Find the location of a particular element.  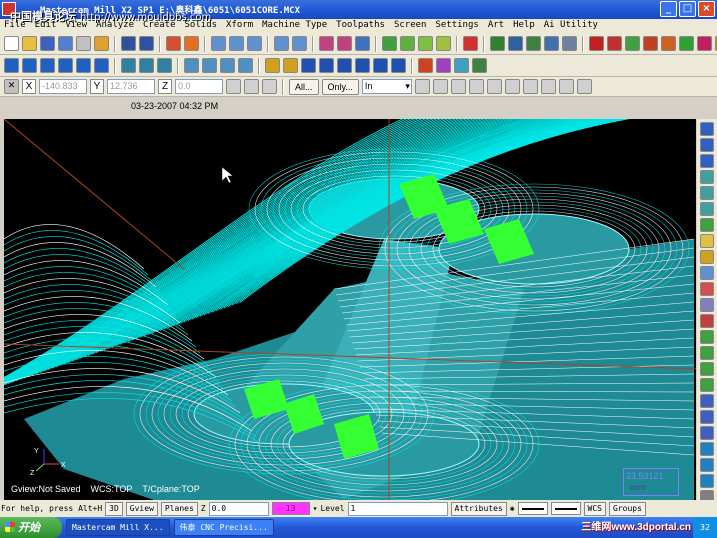

rectangle-icon is located at coordinates (83, 65).